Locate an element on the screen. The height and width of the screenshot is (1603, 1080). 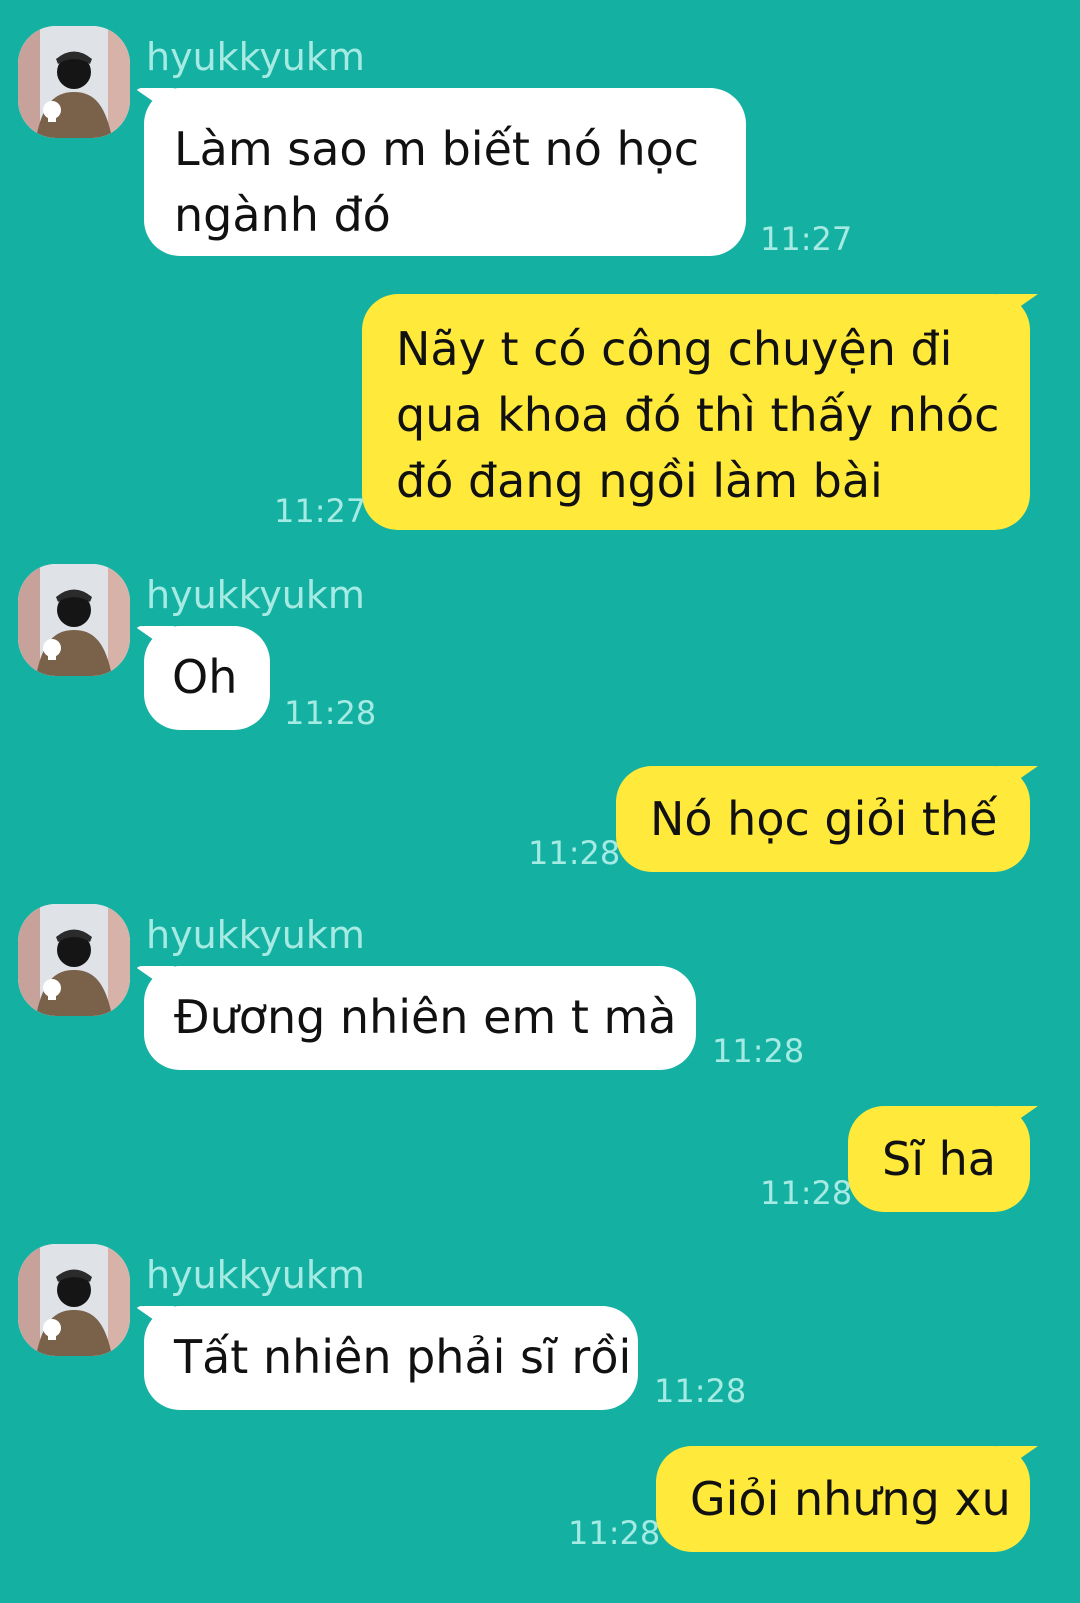
message-bubble: Oh is located at coordinates (207, 678).